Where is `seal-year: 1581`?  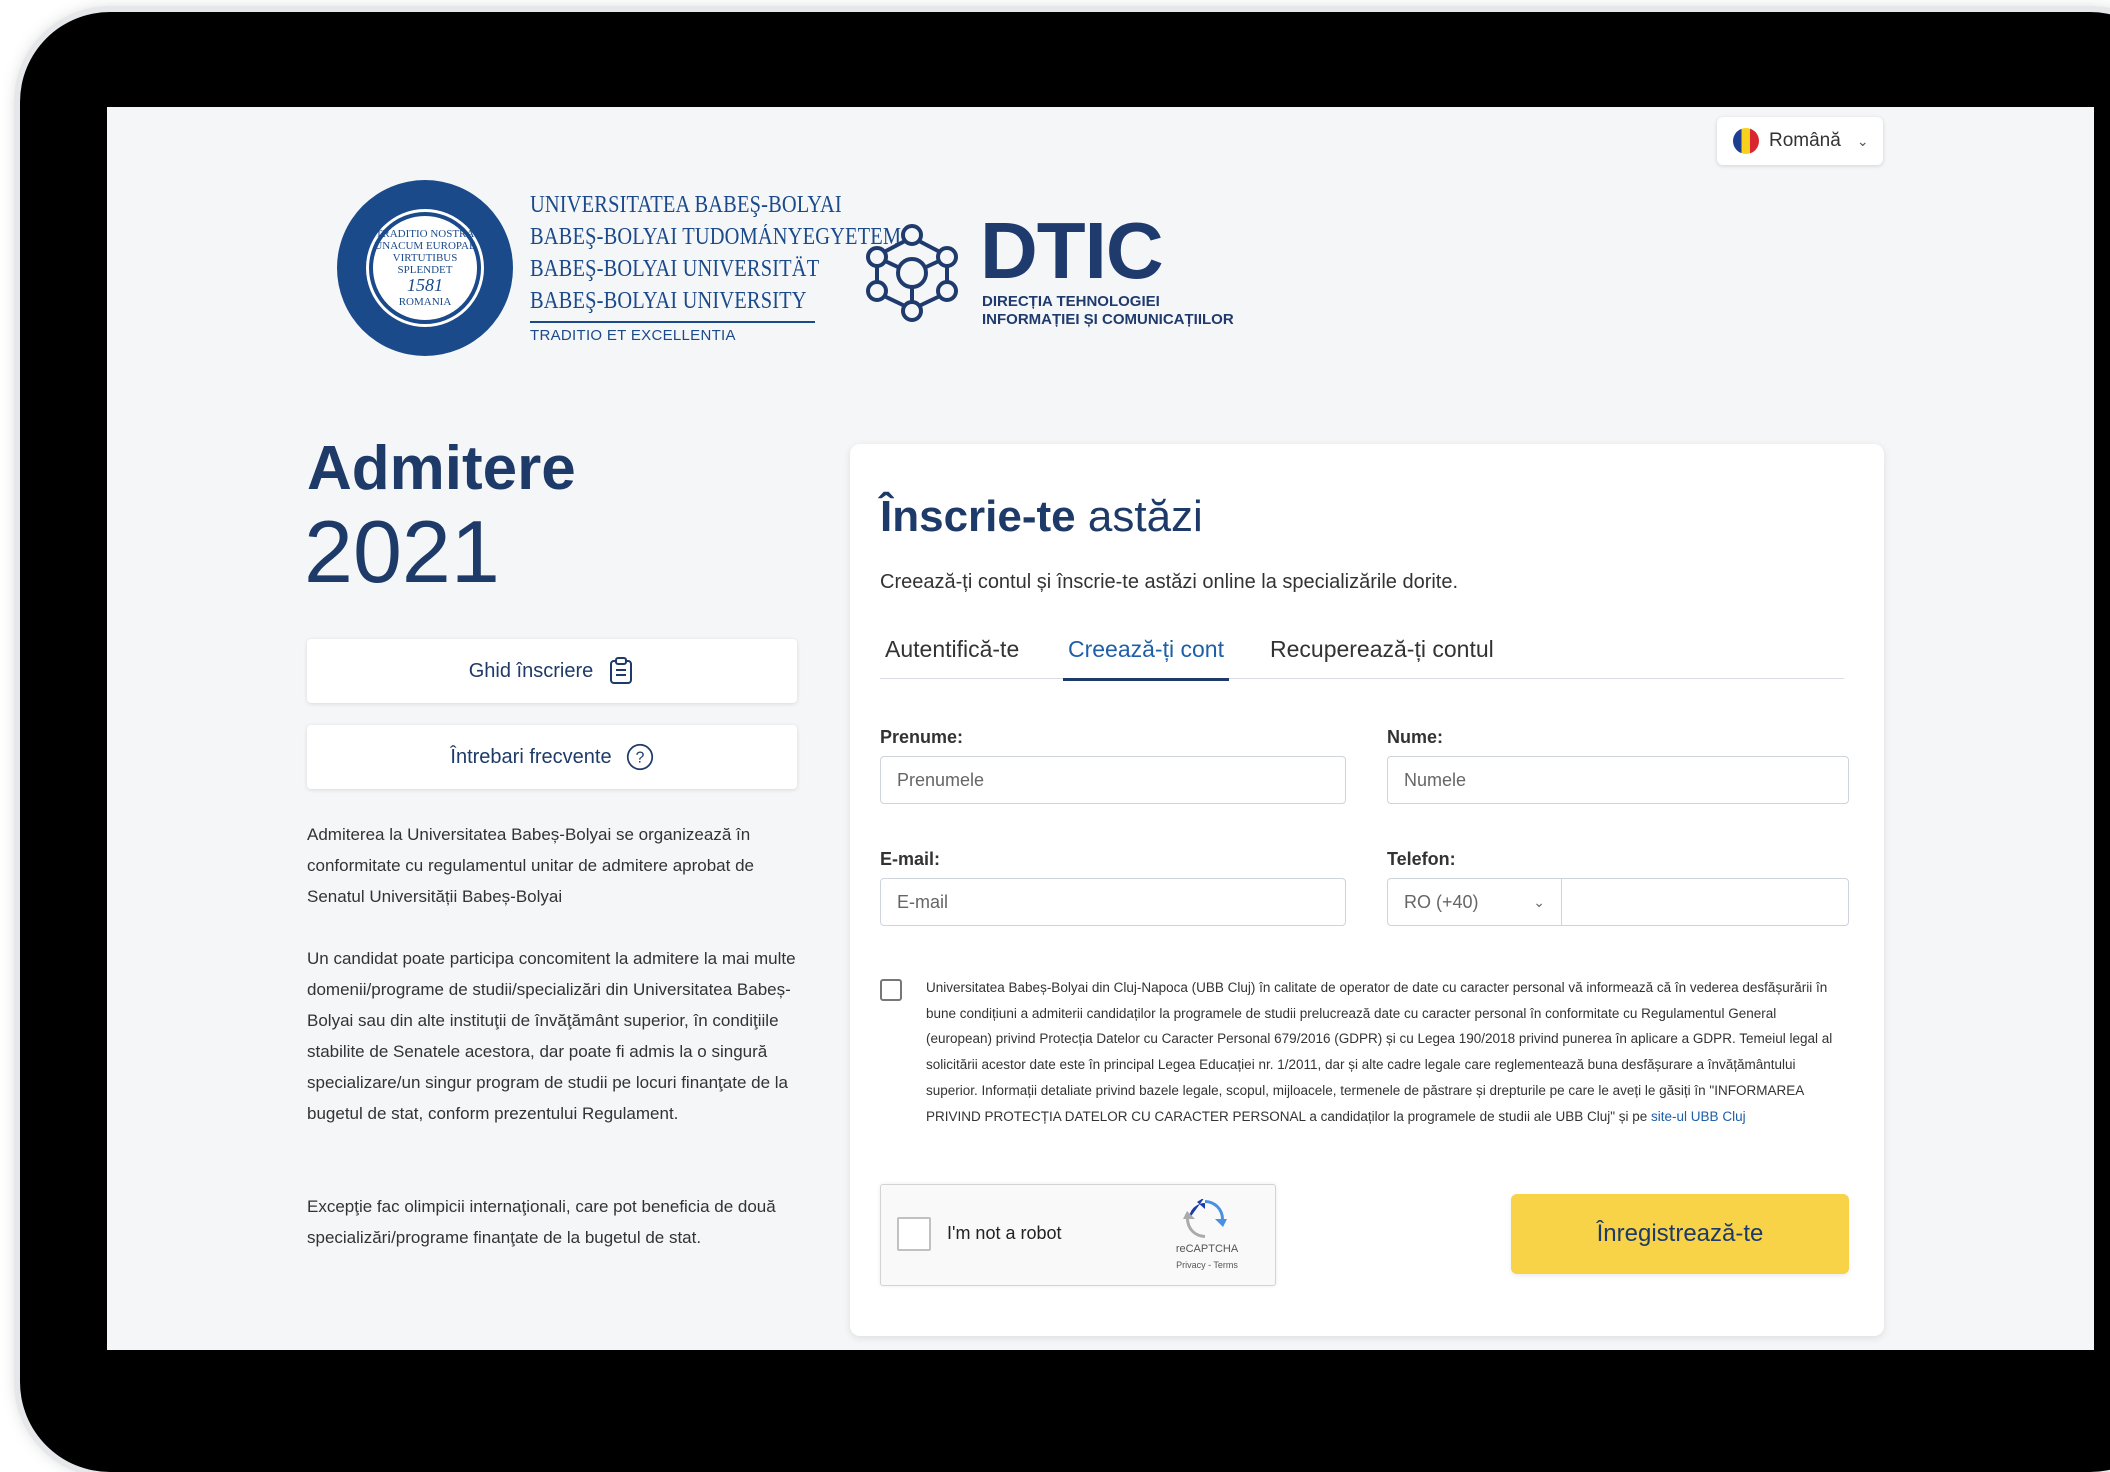
seal-year: 1581 is located at coordinates (425, 285).